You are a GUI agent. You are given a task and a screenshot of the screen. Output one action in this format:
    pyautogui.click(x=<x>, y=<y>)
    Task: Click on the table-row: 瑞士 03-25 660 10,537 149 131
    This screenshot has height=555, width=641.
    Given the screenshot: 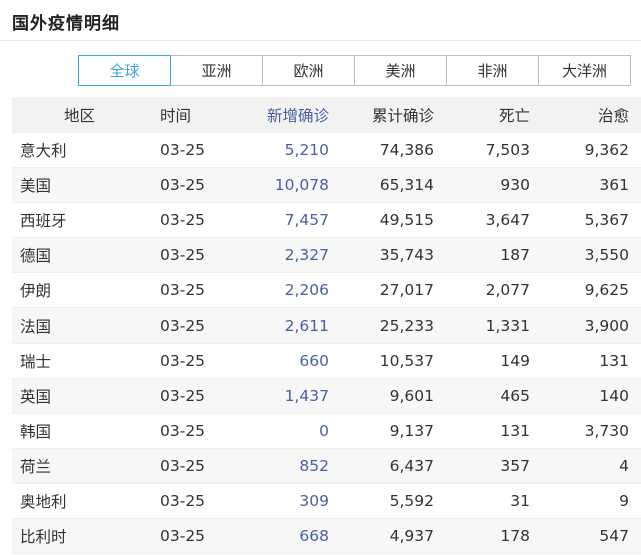 What is the action you would take?
    pyautogui.click(x=326, y=361)
    